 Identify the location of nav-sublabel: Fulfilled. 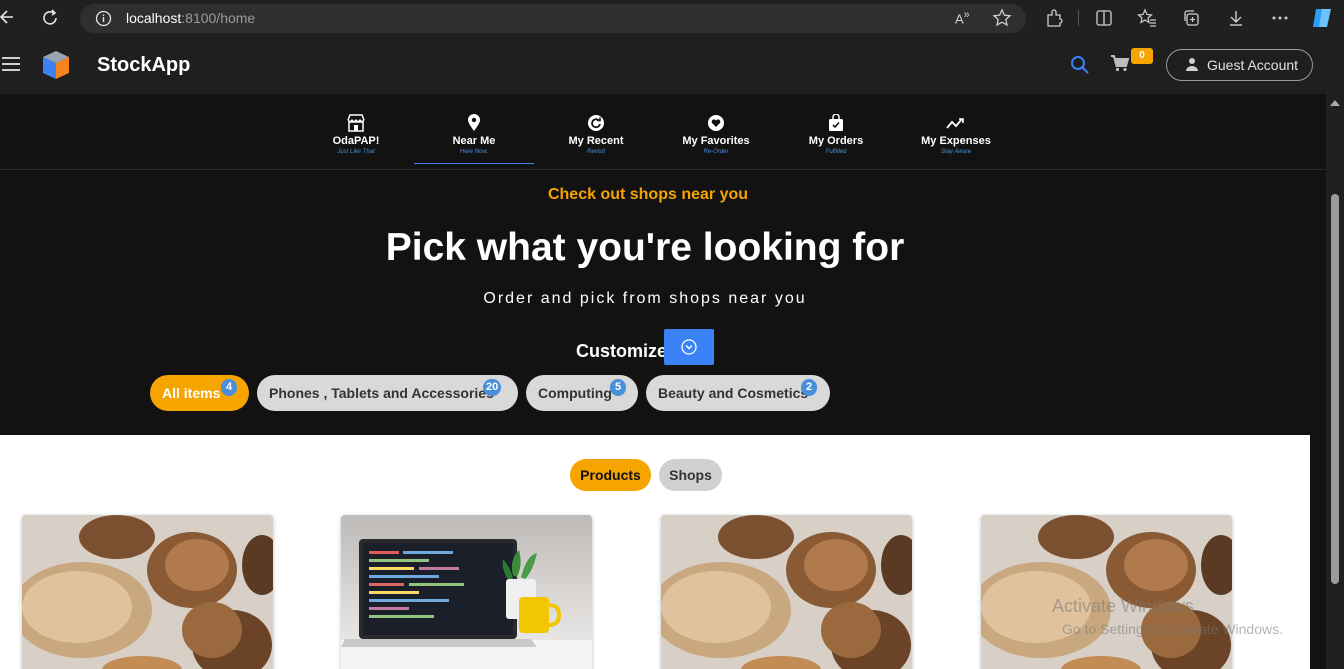
(836, 152).